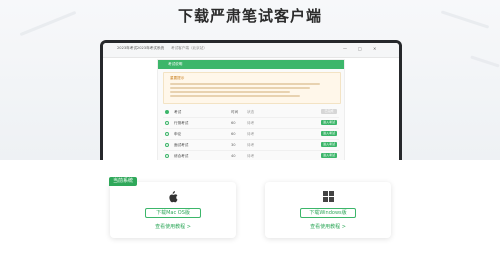  Describe the element at coordinates (360, 48) in the screenshot. I see `maximize-icon: □` at that location.